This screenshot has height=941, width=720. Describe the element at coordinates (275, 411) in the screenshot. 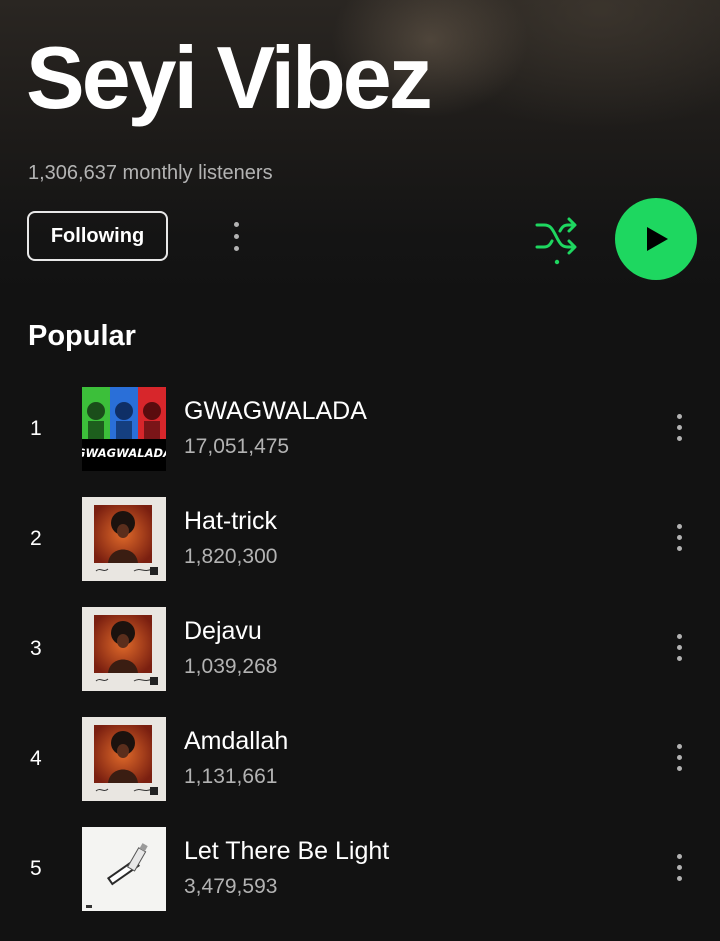

I see `track-title: GWAGWALADA` at that location.